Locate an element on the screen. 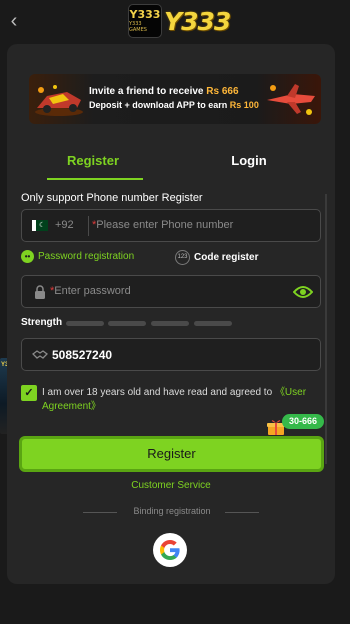 The image size is (350, 624). country-code: +92 is located at coordinates (64, 225).